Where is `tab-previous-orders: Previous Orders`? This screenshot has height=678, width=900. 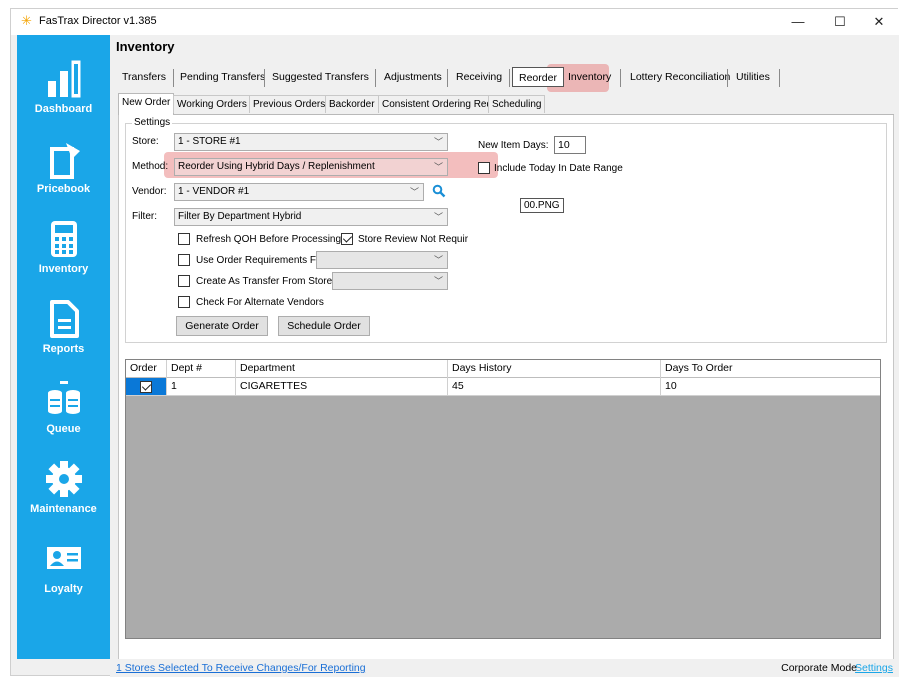 tab-previous-orders: Previous Orders is located at coordinates (289, 104).